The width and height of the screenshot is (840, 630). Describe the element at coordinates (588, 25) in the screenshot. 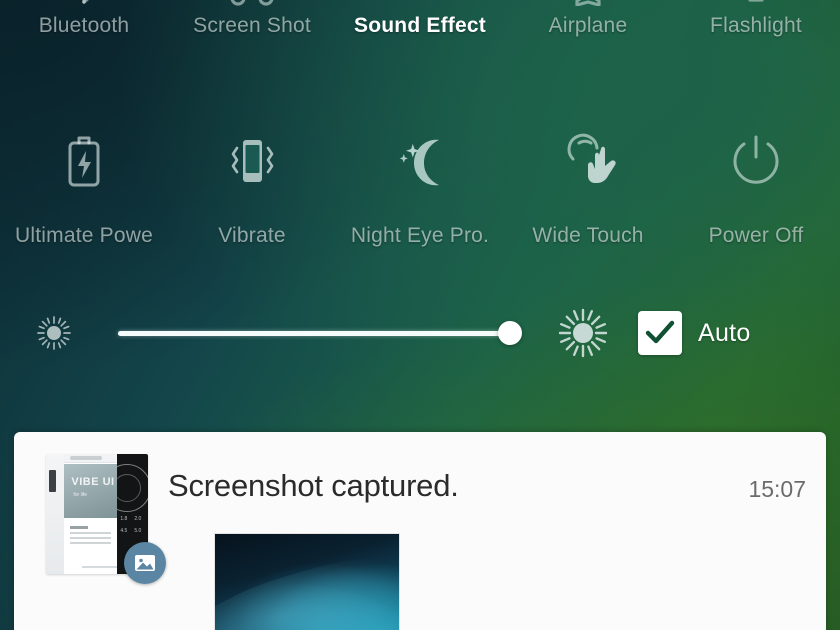

I see `qs-label-airplane: Airplane` at that location.